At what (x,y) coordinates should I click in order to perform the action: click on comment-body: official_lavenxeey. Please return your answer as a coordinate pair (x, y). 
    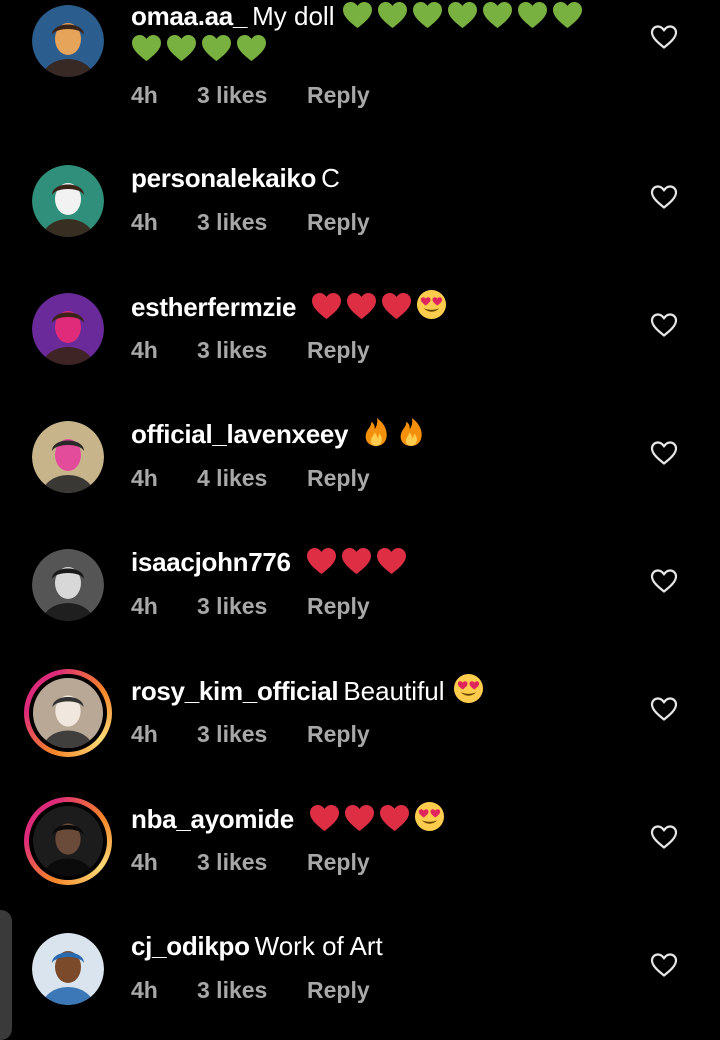
    Looking at the image, I should click on (282, 434).